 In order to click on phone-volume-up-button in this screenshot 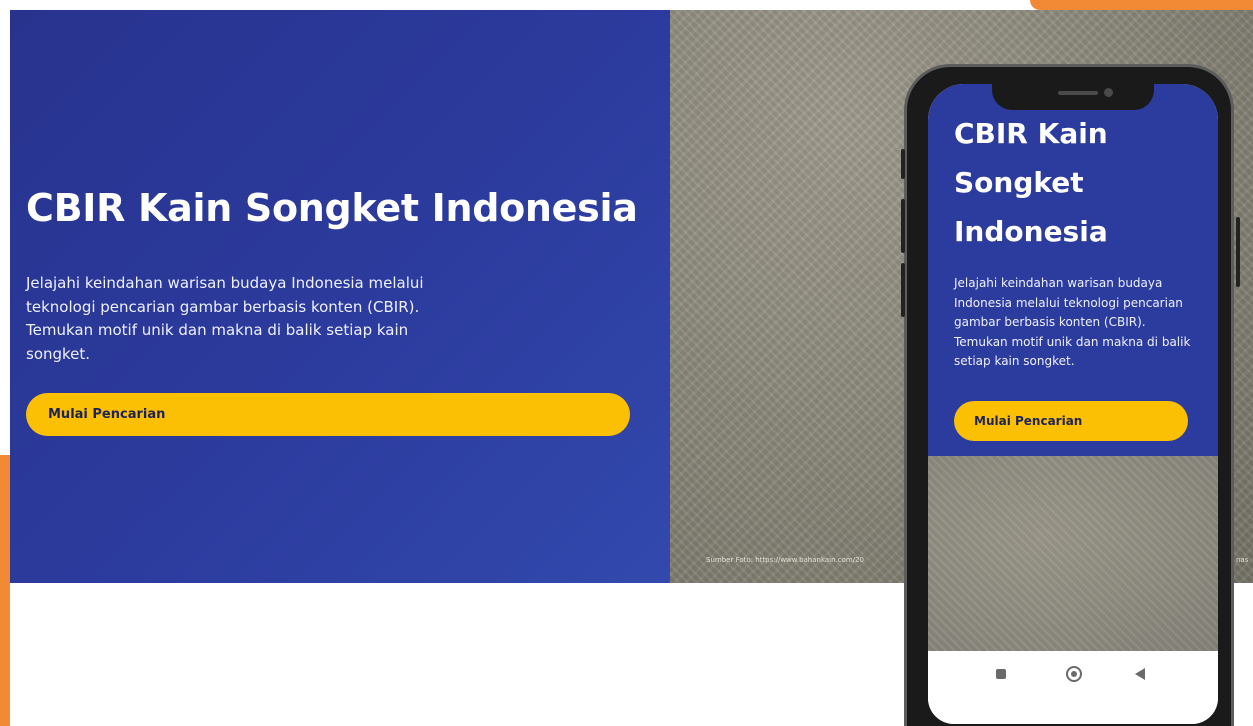, I will do `click(903, 226)`.